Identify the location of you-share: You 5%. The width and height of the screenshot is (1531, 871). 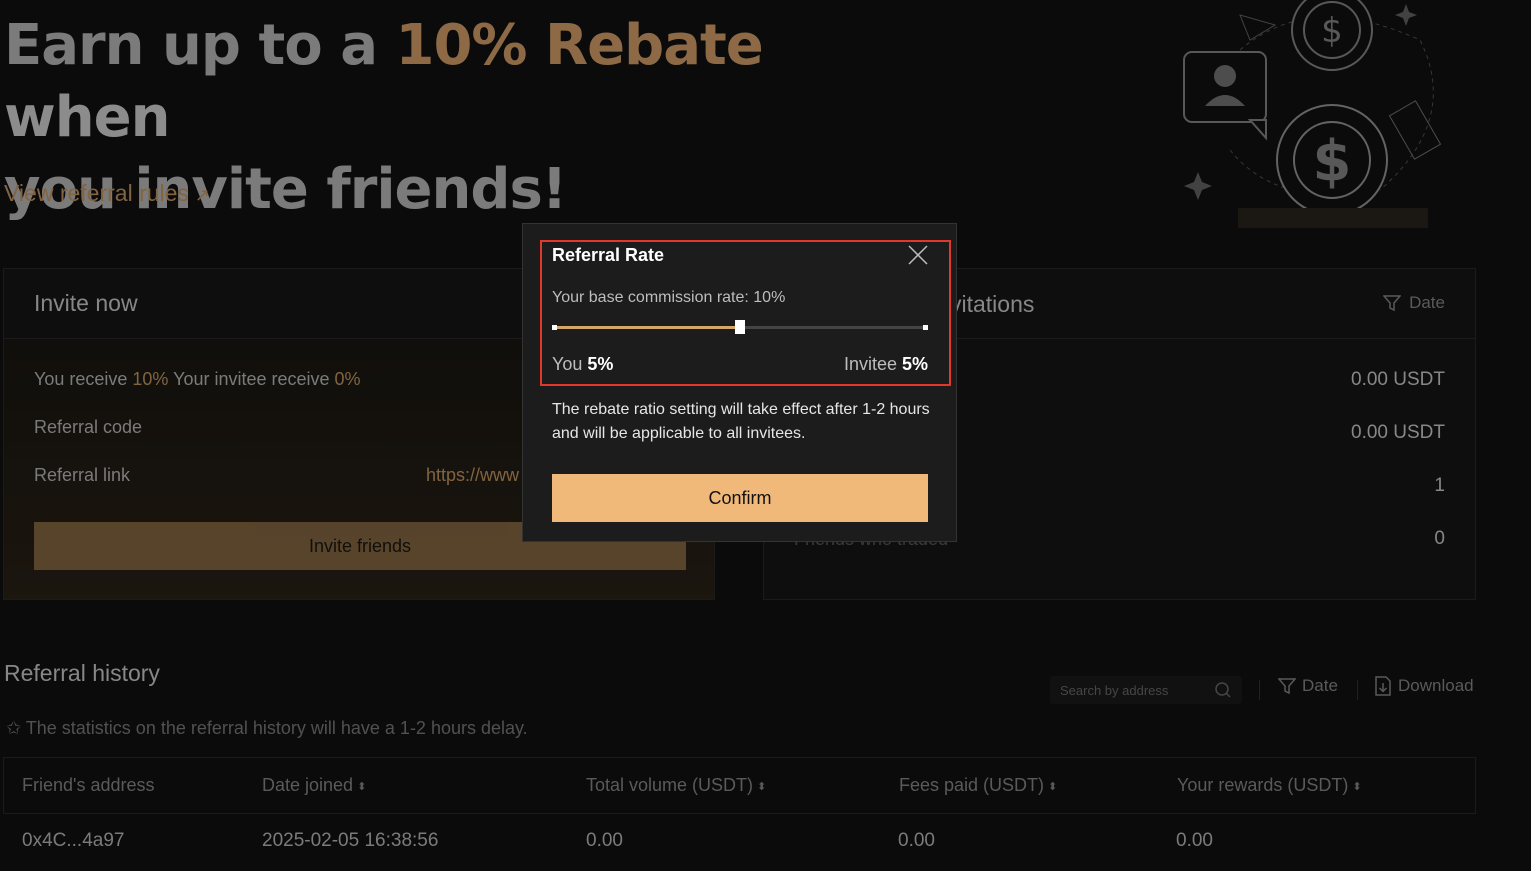
(582, 364).